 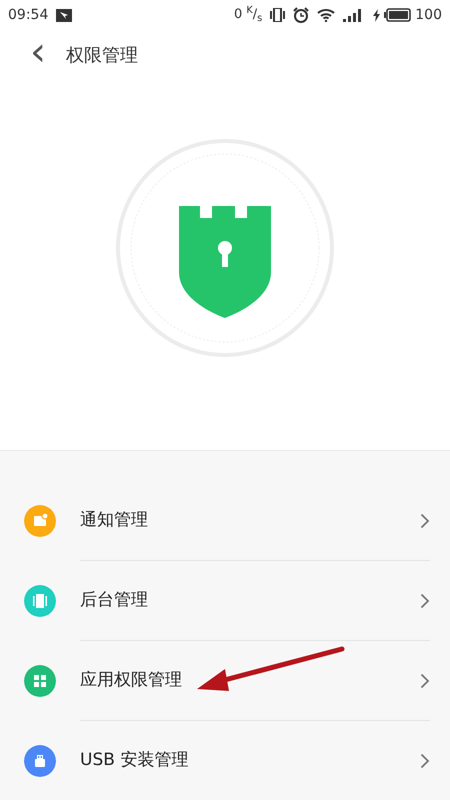 I want to click on network-speed: 0 $^{K}$/$_{s}$, so click(x=248, y=15).